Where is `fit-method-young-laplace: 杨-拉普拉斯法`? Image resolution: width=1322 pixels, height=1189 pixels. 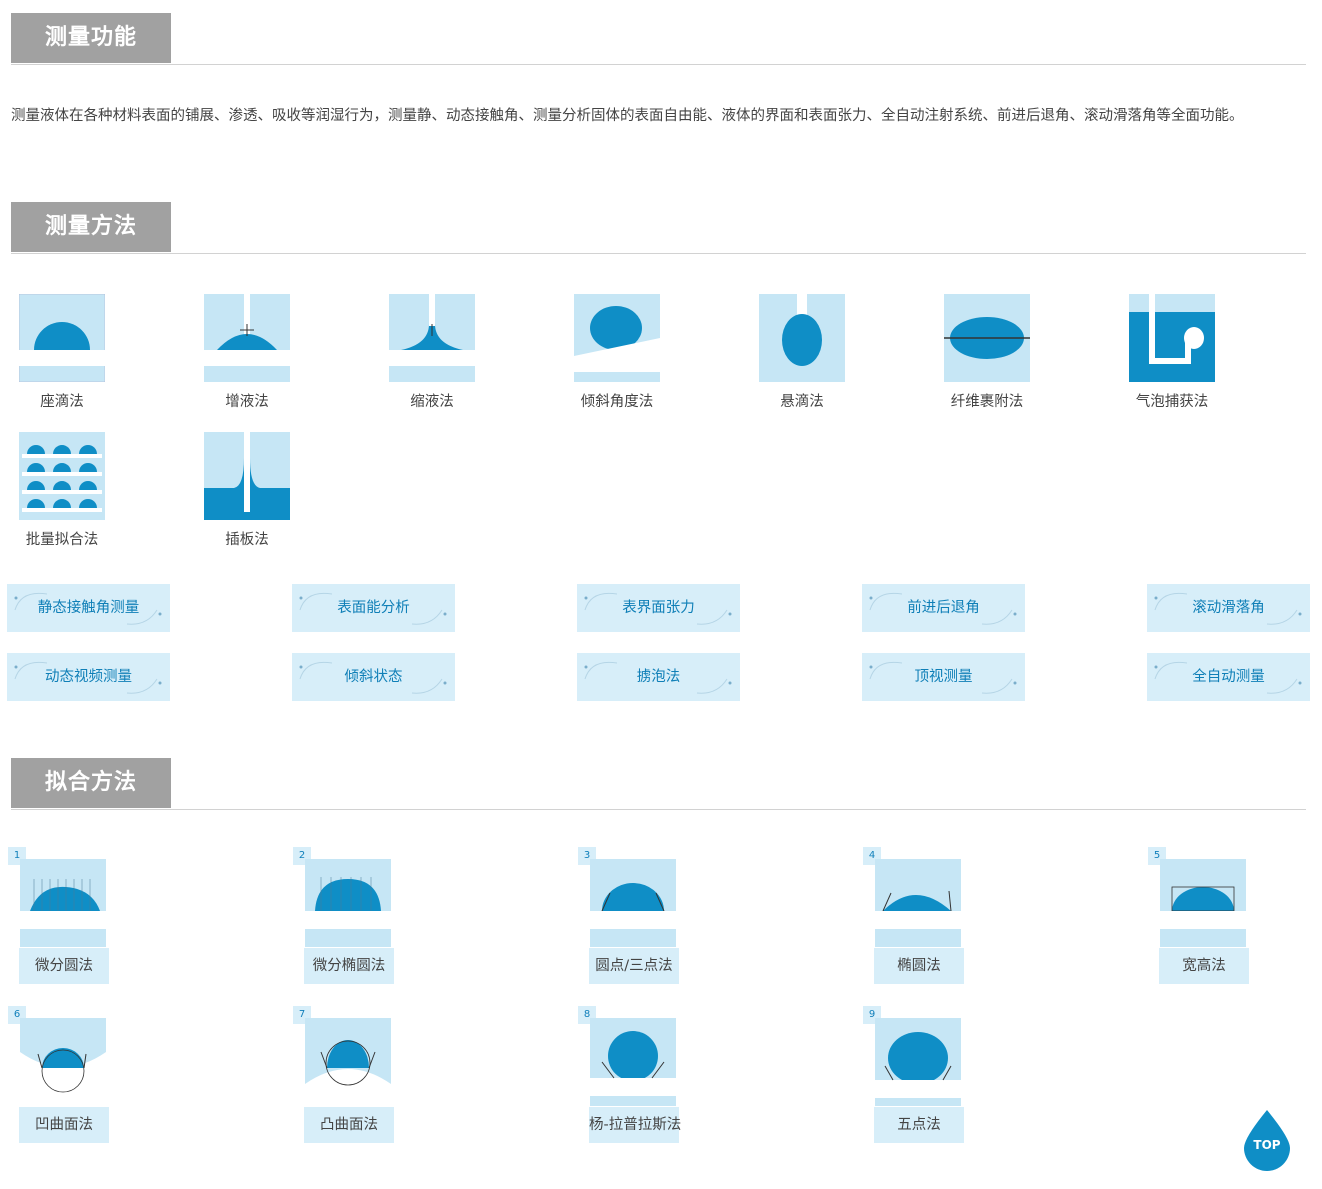 fit-method-young-laplace: 杨-拉普拉斯法 is located at coordinates (635, 1125).